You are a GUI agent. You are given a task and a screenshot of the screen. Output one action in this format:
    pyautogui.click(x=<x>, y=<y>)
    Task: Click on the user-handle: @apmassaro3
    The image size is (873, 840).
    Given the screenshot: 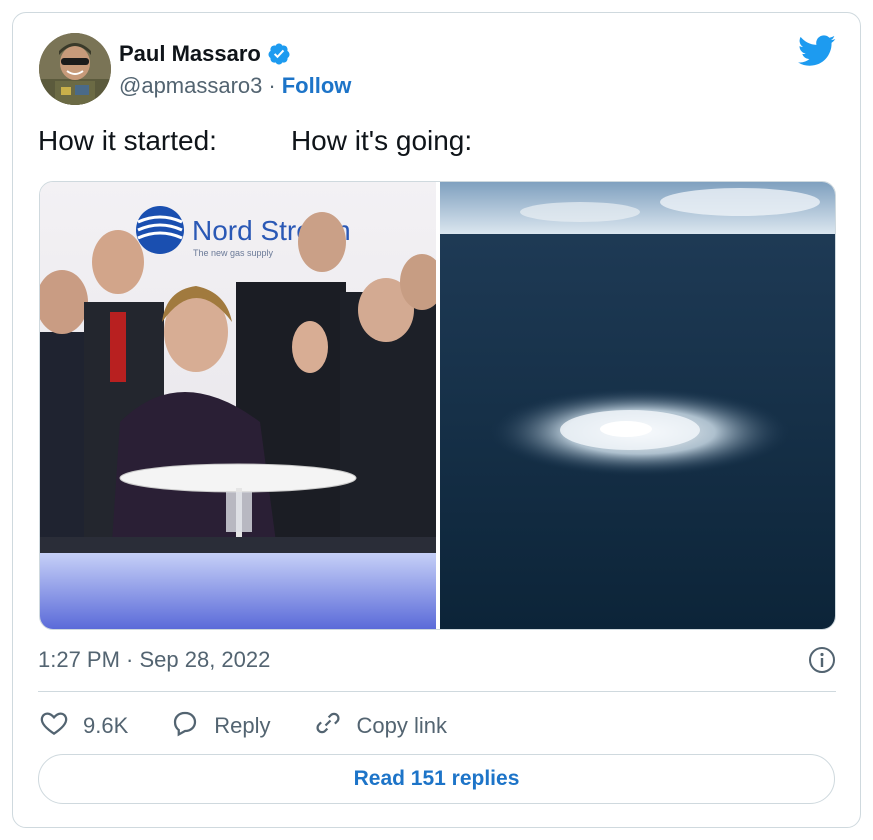 What is the action you would take?
    pyautogui.click(x=190, y=86)
    